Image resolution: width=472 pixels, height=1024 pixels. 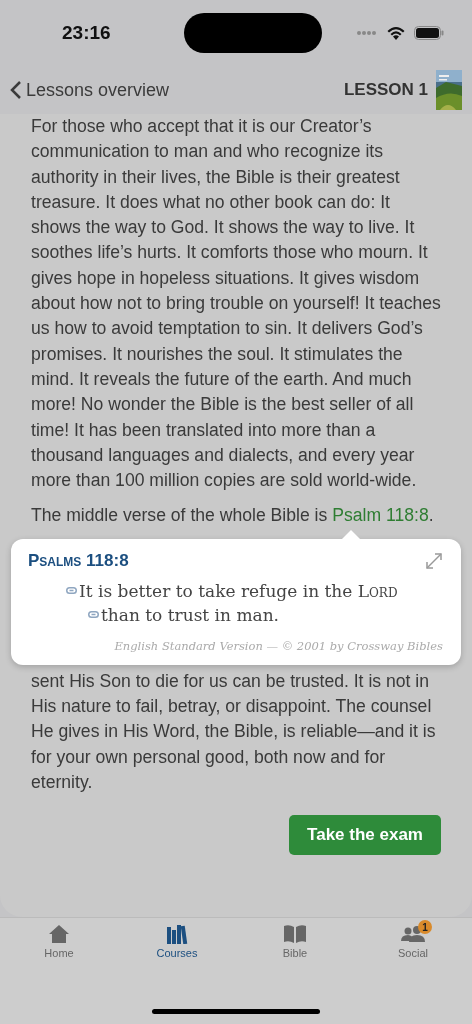 I want to click on back-button: Lessons overview, so click(x=90, y=90).